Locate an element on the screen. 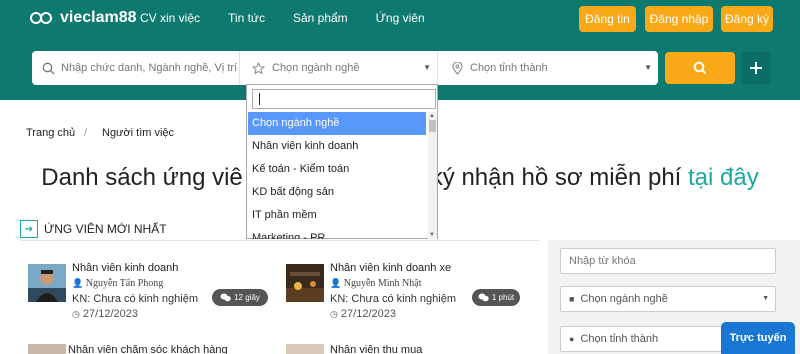 The height and width of the screenshot is (354, 800). nav-products: Sản phẩm is located at coordinates (320, 18).